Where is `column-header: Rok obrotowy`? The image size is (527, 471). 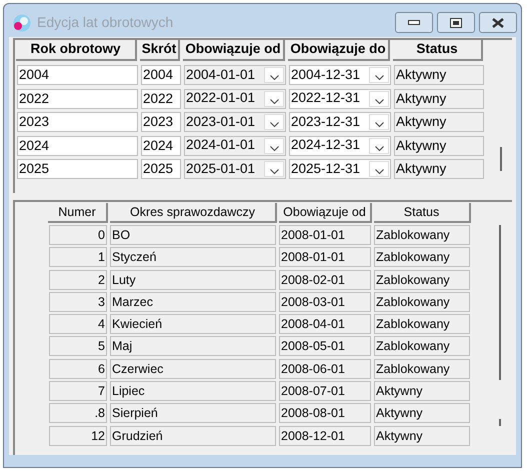
column-header: Rok obrotowy is located at coordinates (76, 50).